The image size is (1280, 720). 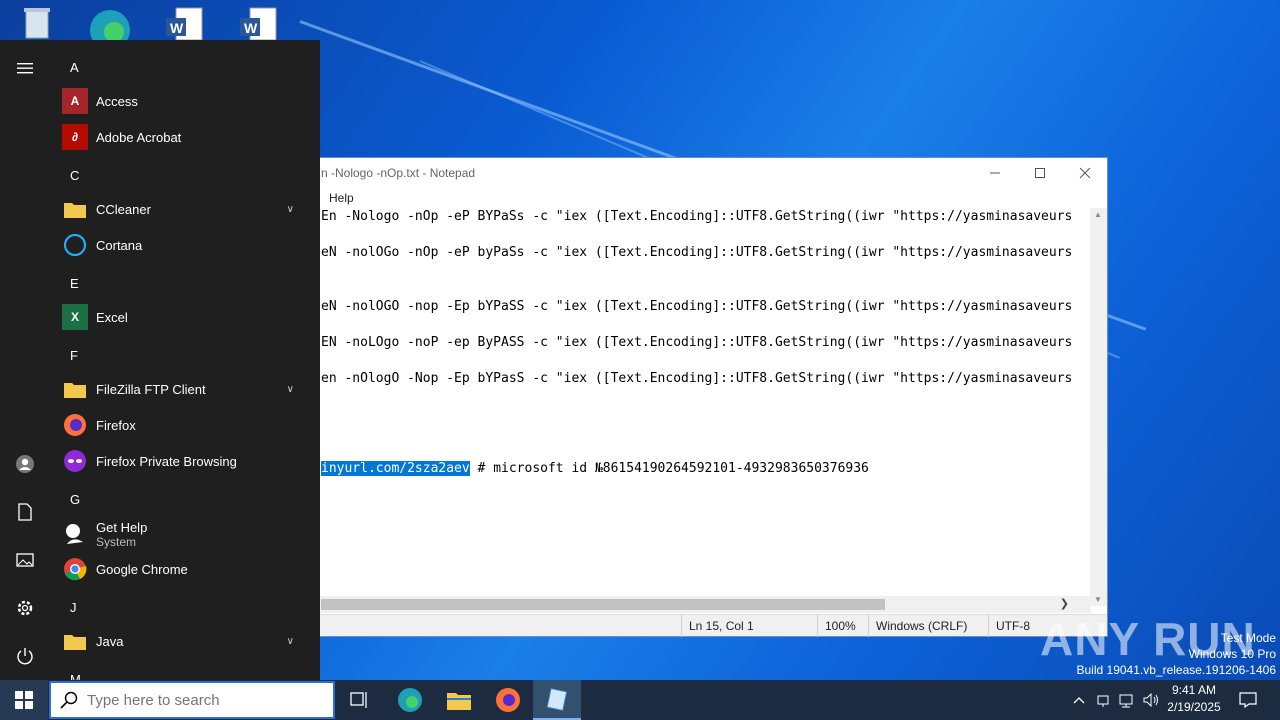 I want to click on letter-header-c: C, so click(x=74, y=175).